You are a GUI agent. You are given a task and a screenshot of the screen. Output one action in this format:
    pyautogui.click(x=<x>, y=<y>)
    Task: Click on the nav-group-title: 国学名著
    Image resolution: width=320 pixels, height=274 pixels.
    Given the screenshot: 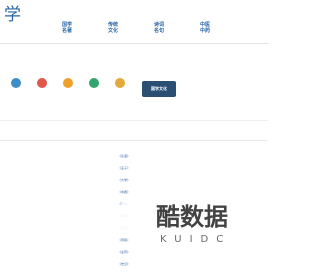 What is the action you would take?
    pyautogui.click(x=69, y=28)
    